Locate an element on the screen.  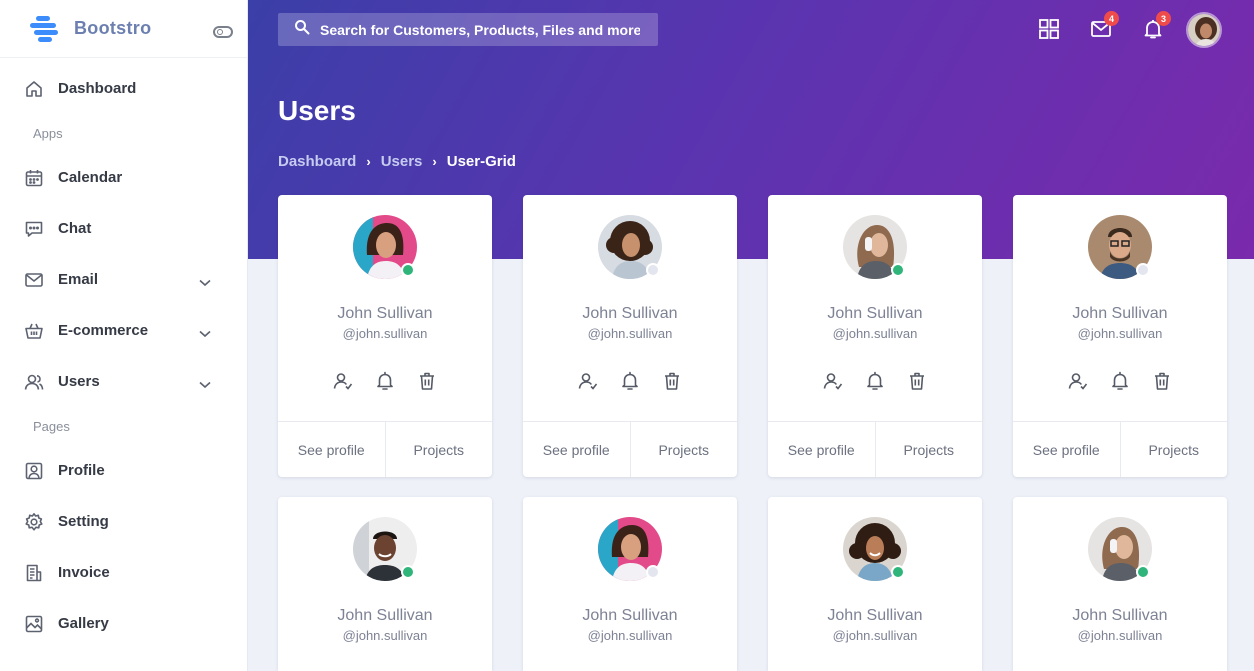
sidebar-toggle-icon is located at coordinates (223, 32).